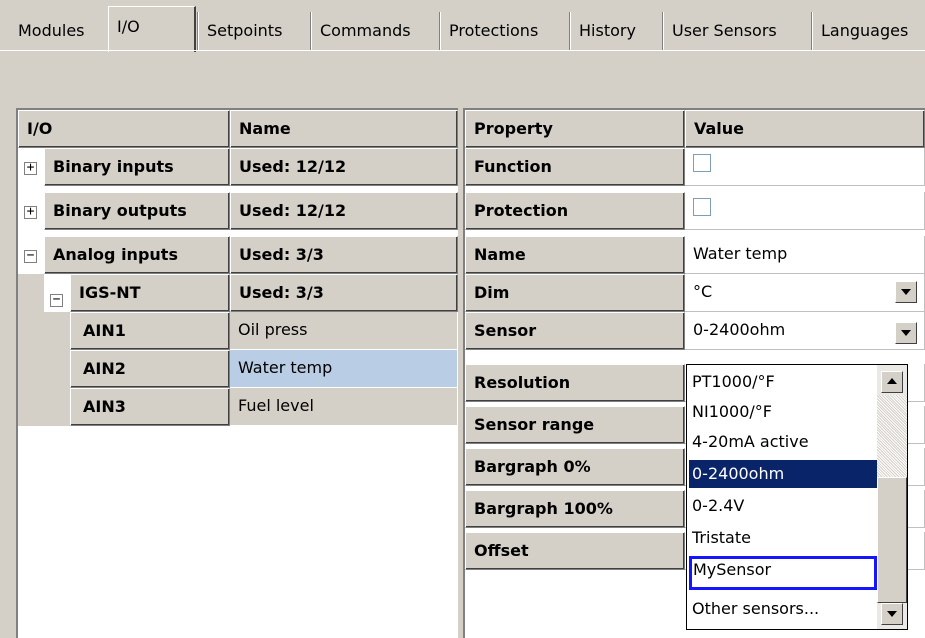 The image size is (925, 638). I want to click on property-value-protection, so click(805, 211).